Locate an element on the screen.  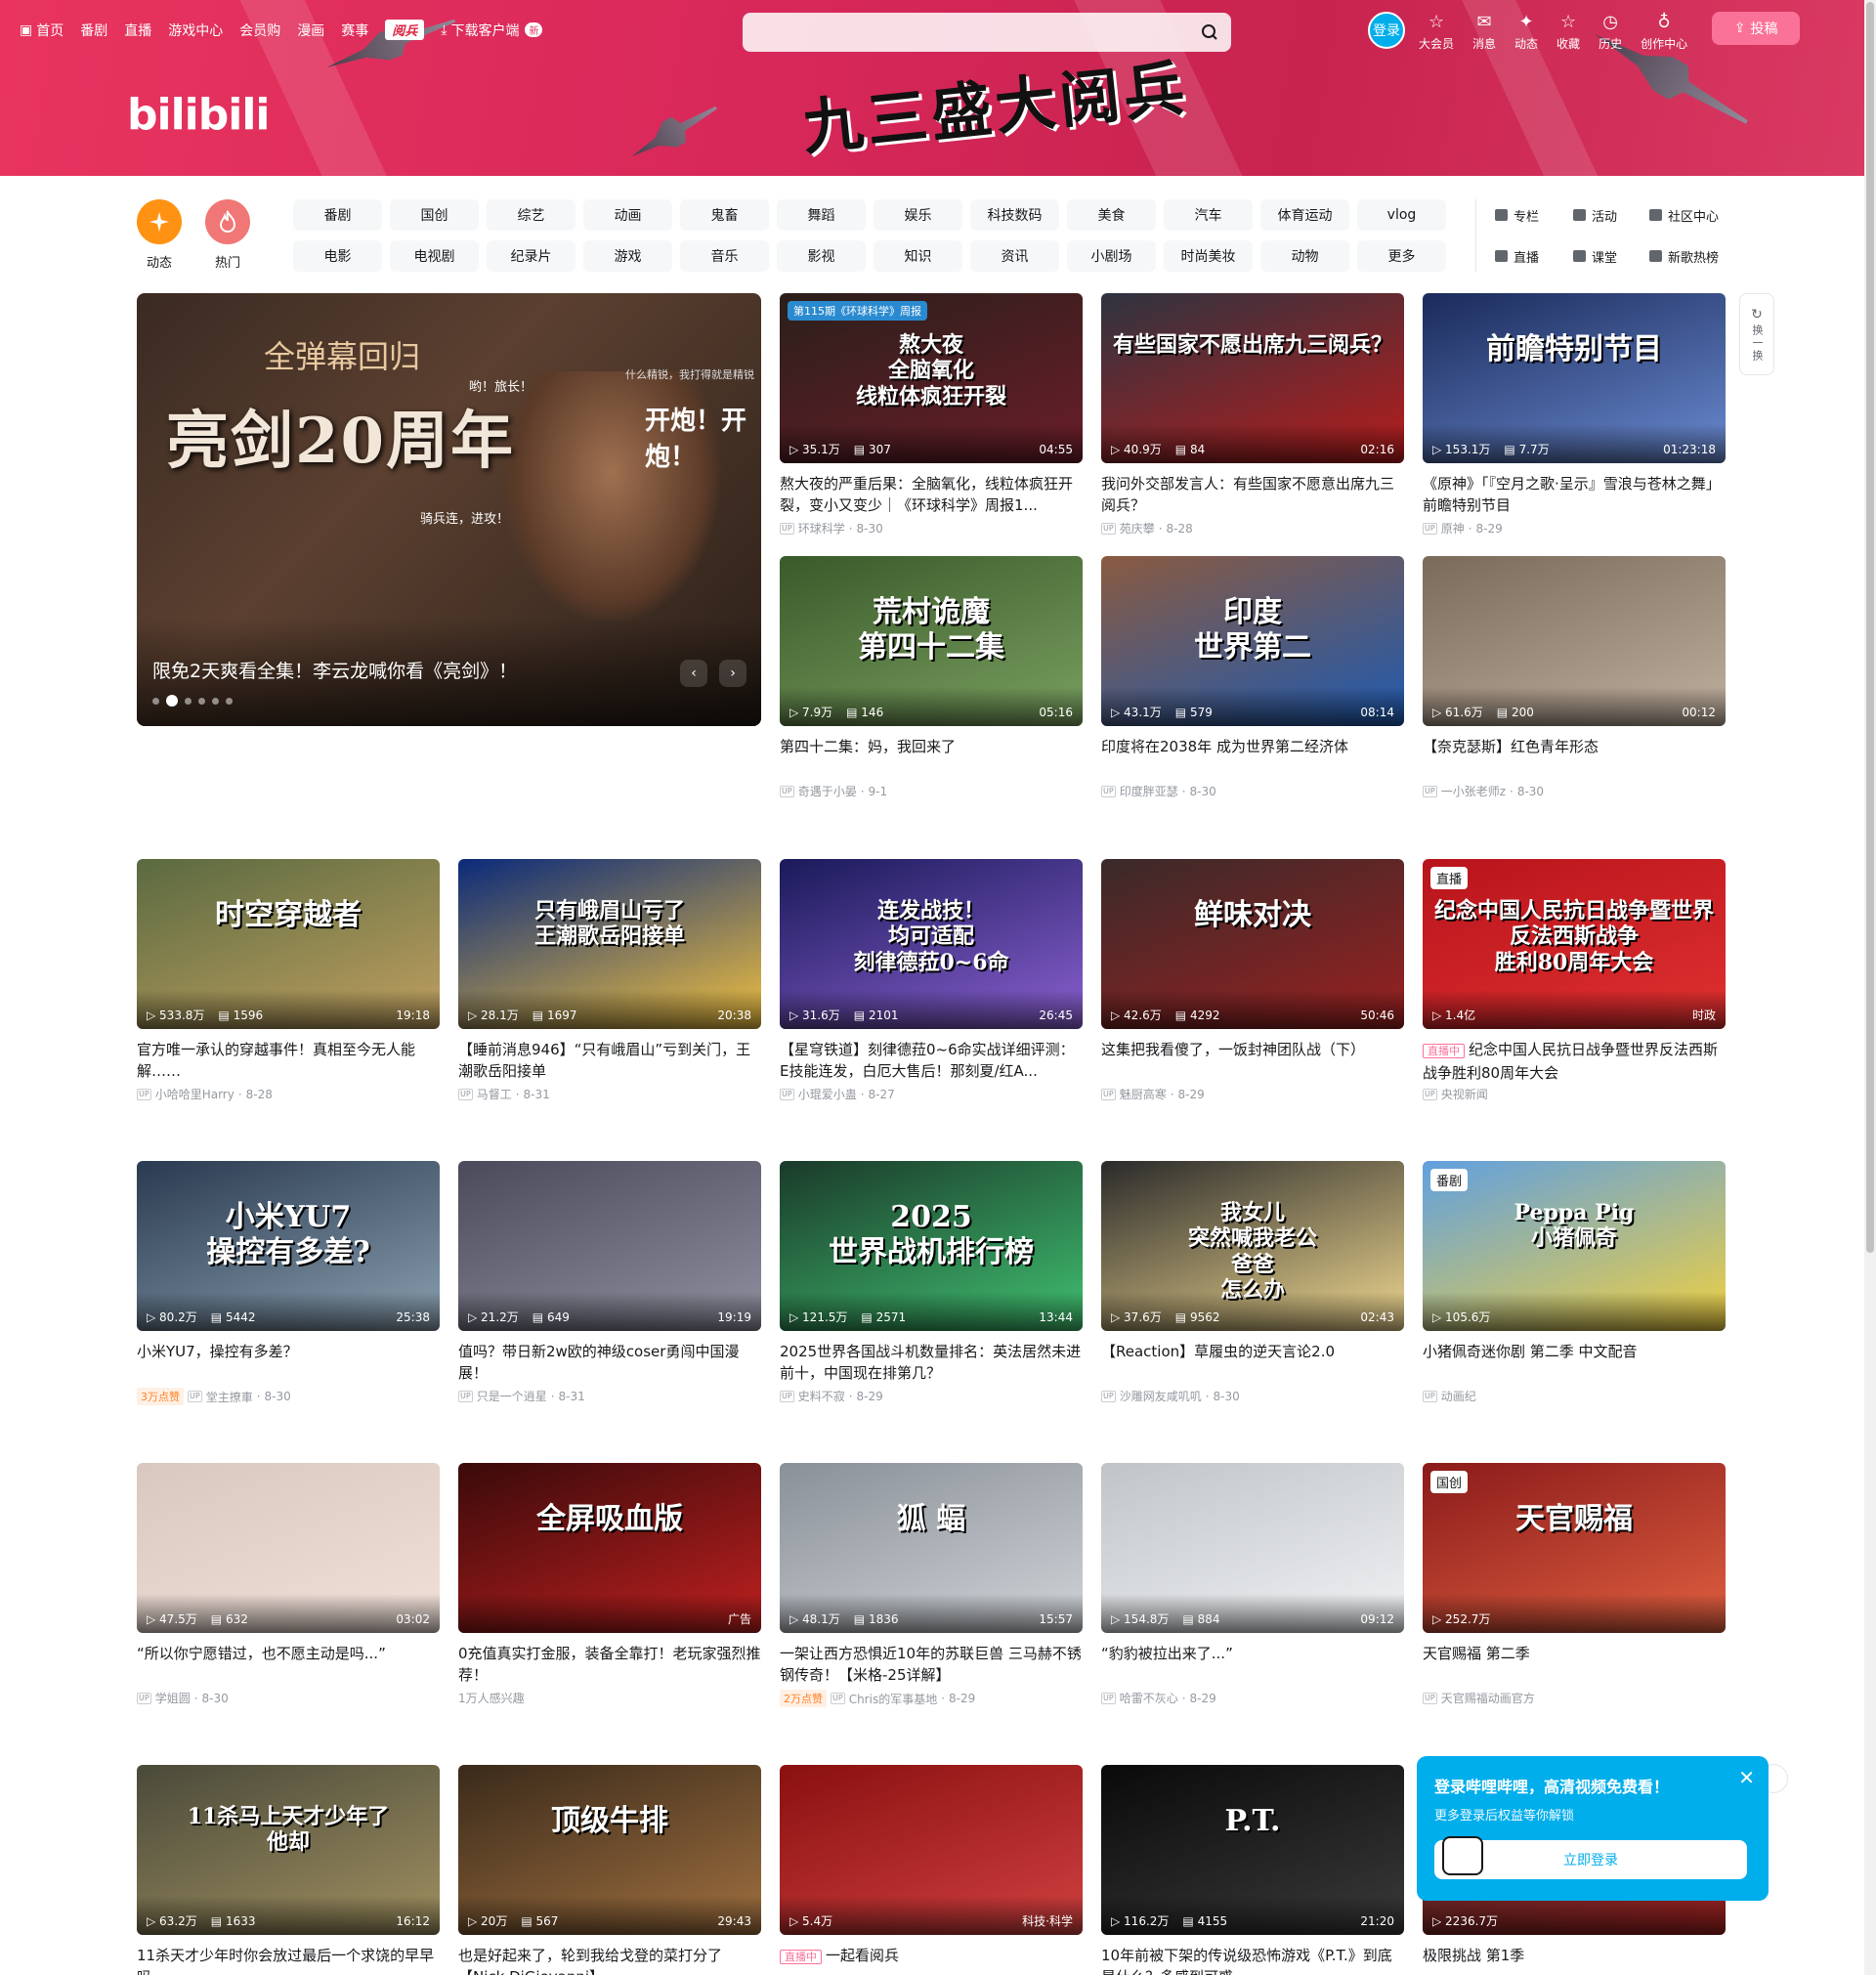
video-thumbnail: 时空穿越者 ▷ 533.8万 ▤ 1596 19:18 is located at coordinates (288, 944).